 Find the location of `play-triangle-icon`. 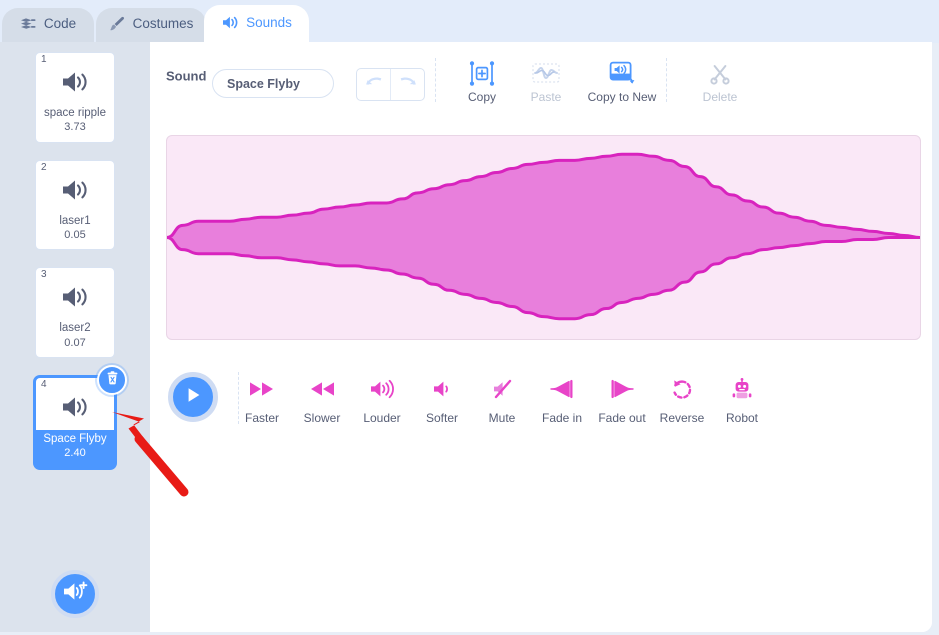

play-triangle-icon is located at coordinates (193, 397).